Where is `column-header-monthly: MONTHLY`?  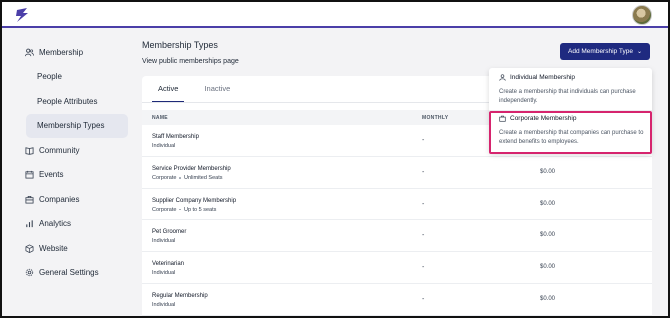 column-header-monthly: MONTHLY is located at coordinates (435, 118).